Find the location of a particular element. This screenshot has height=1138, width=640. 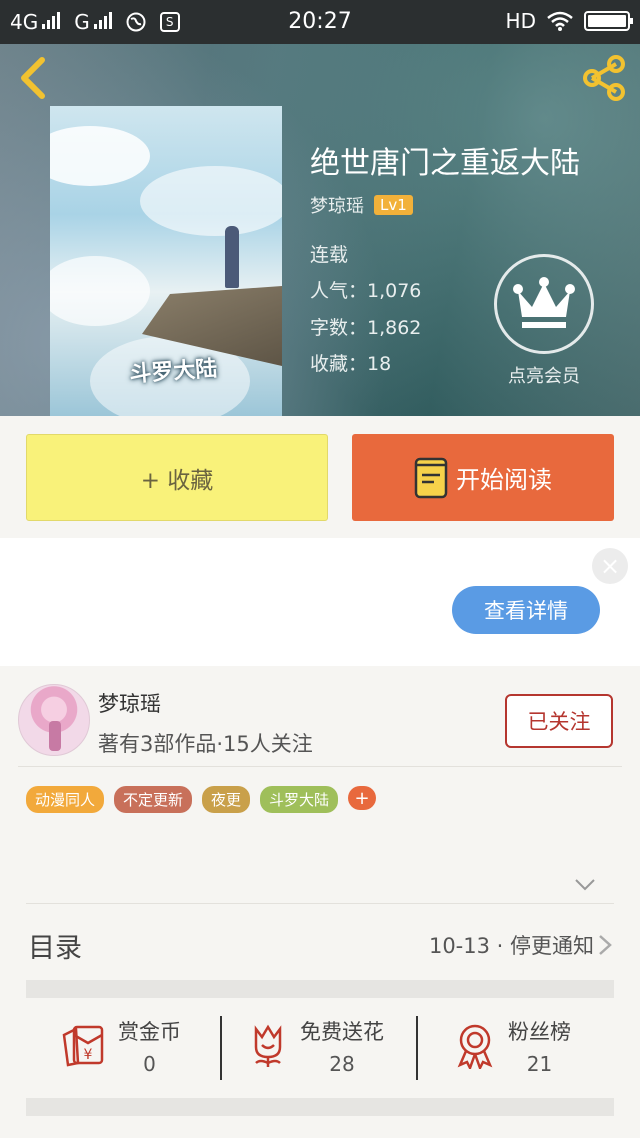

add-tag-button: + is located at coordinates (362, 798).